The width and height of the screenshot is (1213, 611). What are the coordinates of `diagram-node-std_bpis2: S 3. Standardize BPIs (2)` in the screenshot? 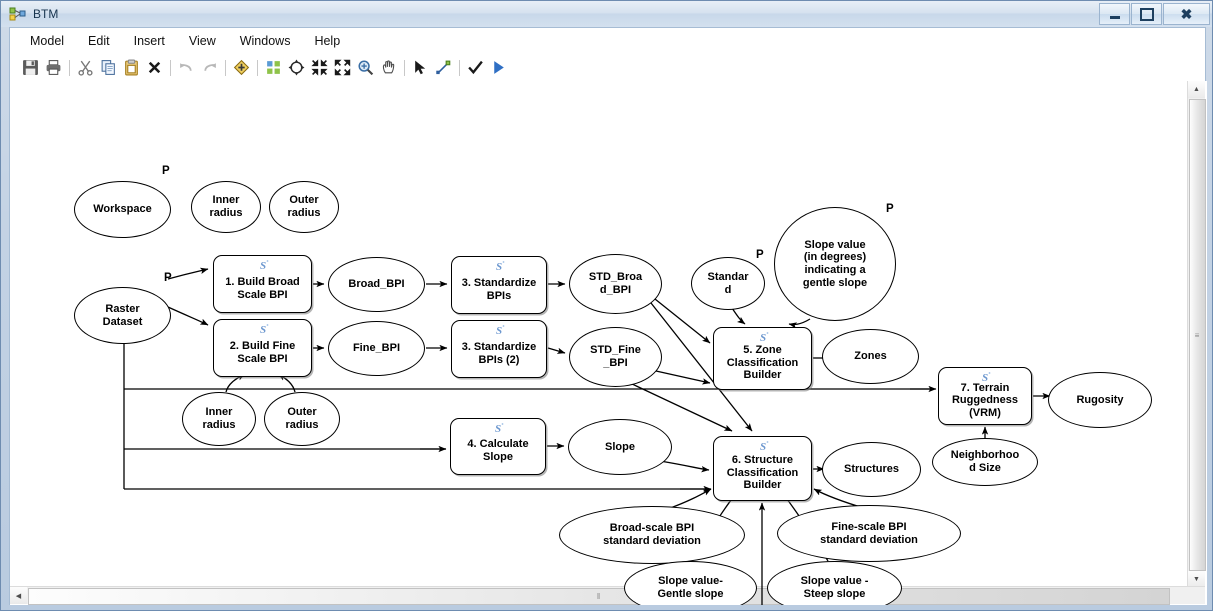 It's located at (499, 349).